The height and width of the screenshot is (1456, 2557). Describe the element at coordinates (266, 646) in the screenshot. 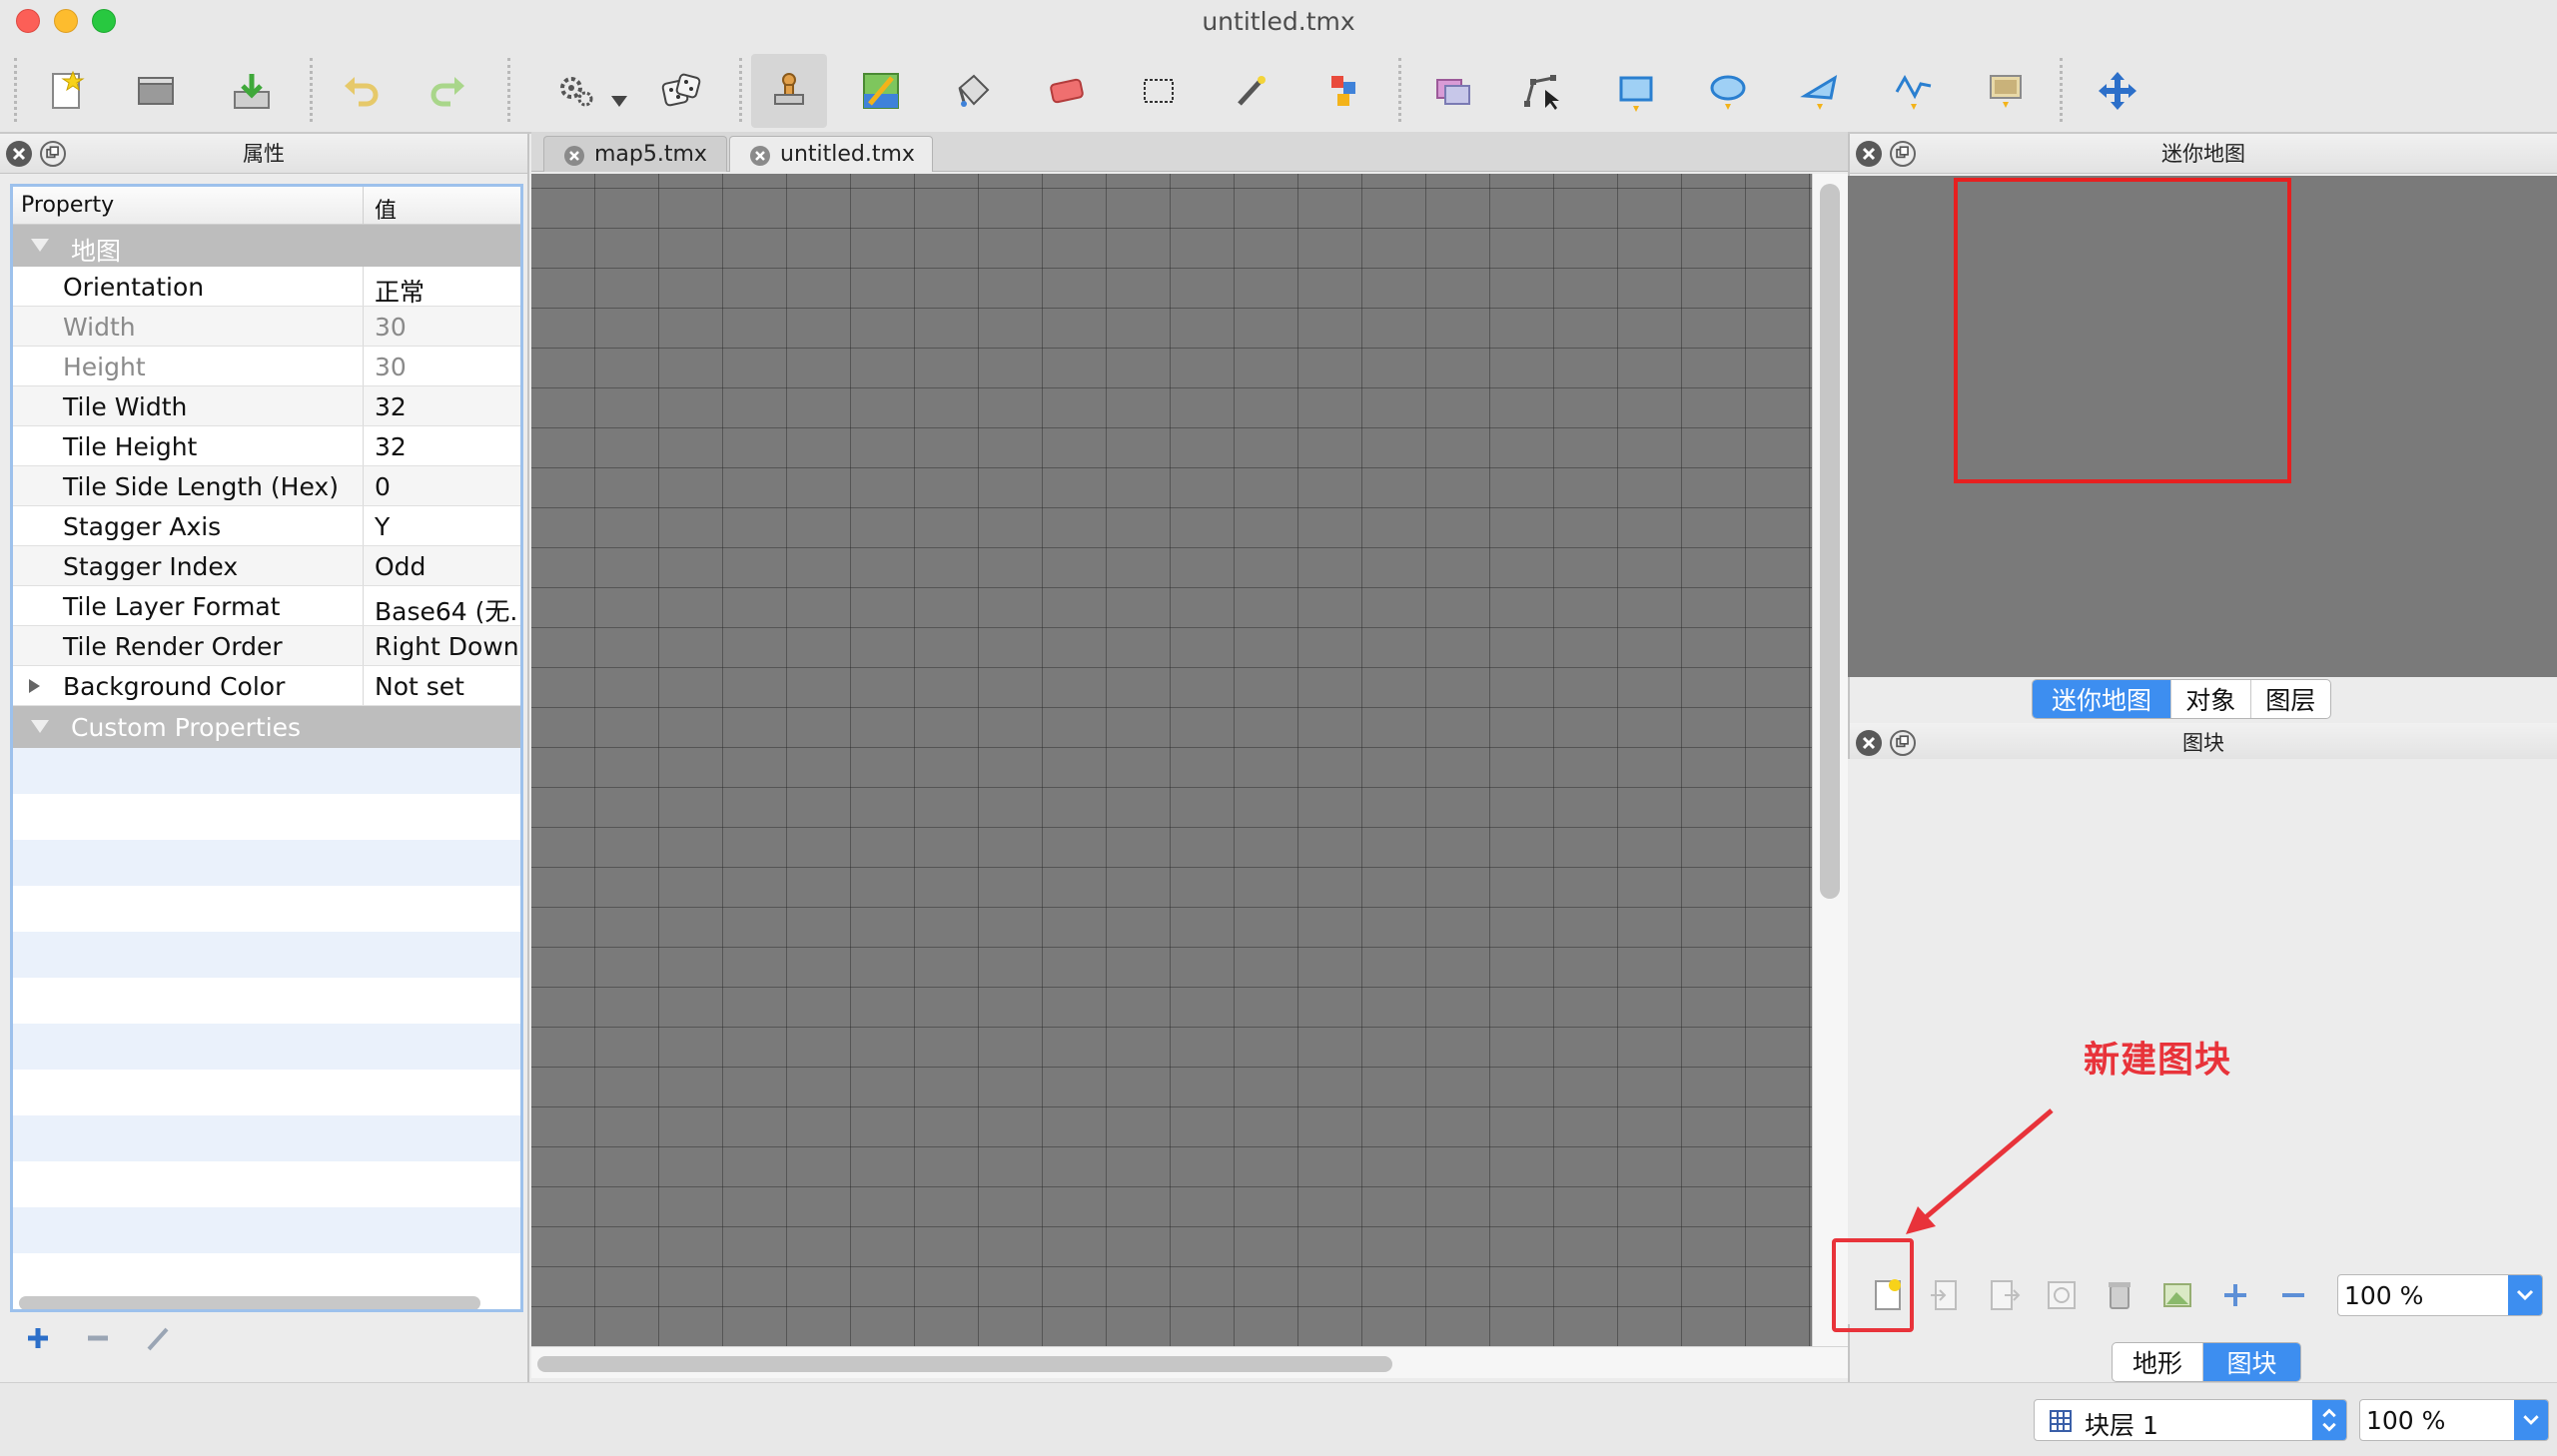

I see `property-row-tile-render-order: Tile Render Order Right Down` at that location.